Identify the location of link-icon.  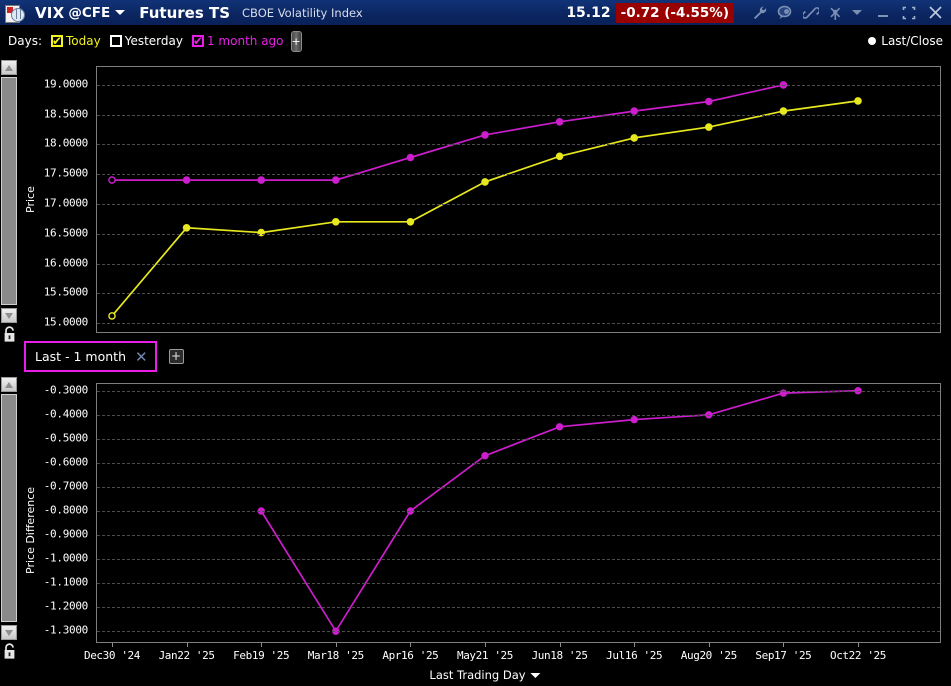
(811, 13).